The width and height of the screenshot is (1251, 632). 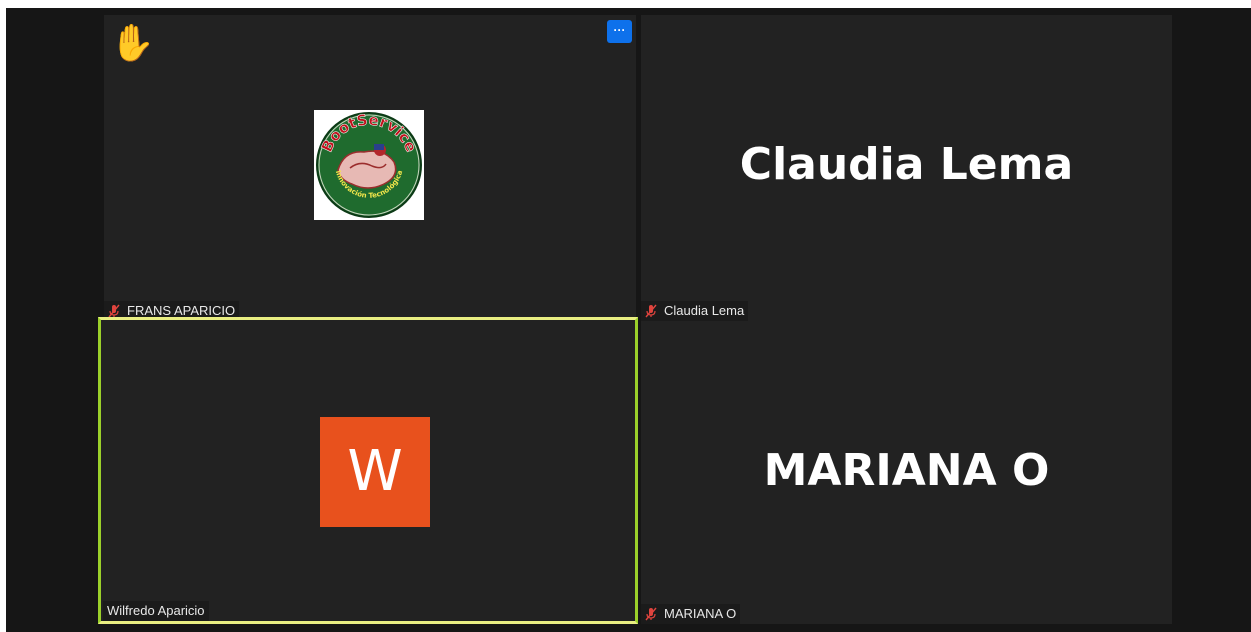 What do you see at coordinates (132, 42) in the screenshot?
I see `raised-hand-icon: ✋` at bounding box center [132, 42].